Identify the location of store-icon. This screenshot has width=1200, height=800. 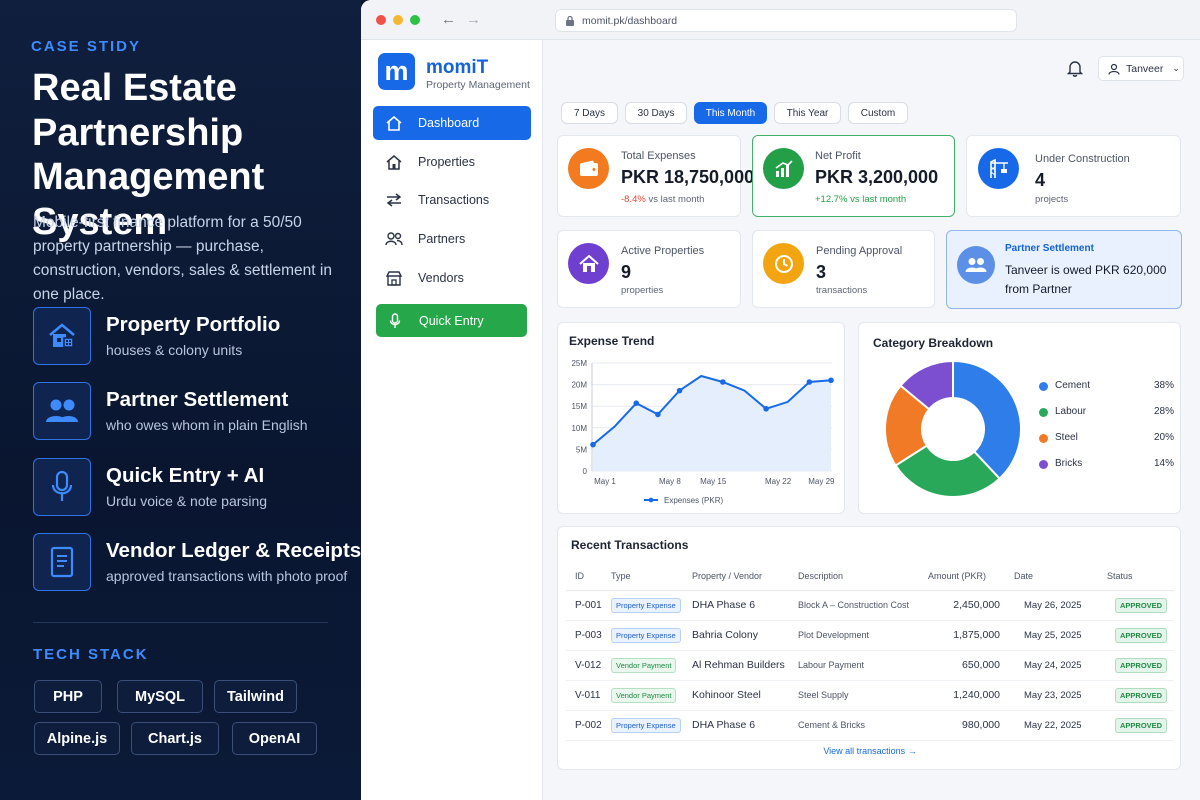
(394, 278).